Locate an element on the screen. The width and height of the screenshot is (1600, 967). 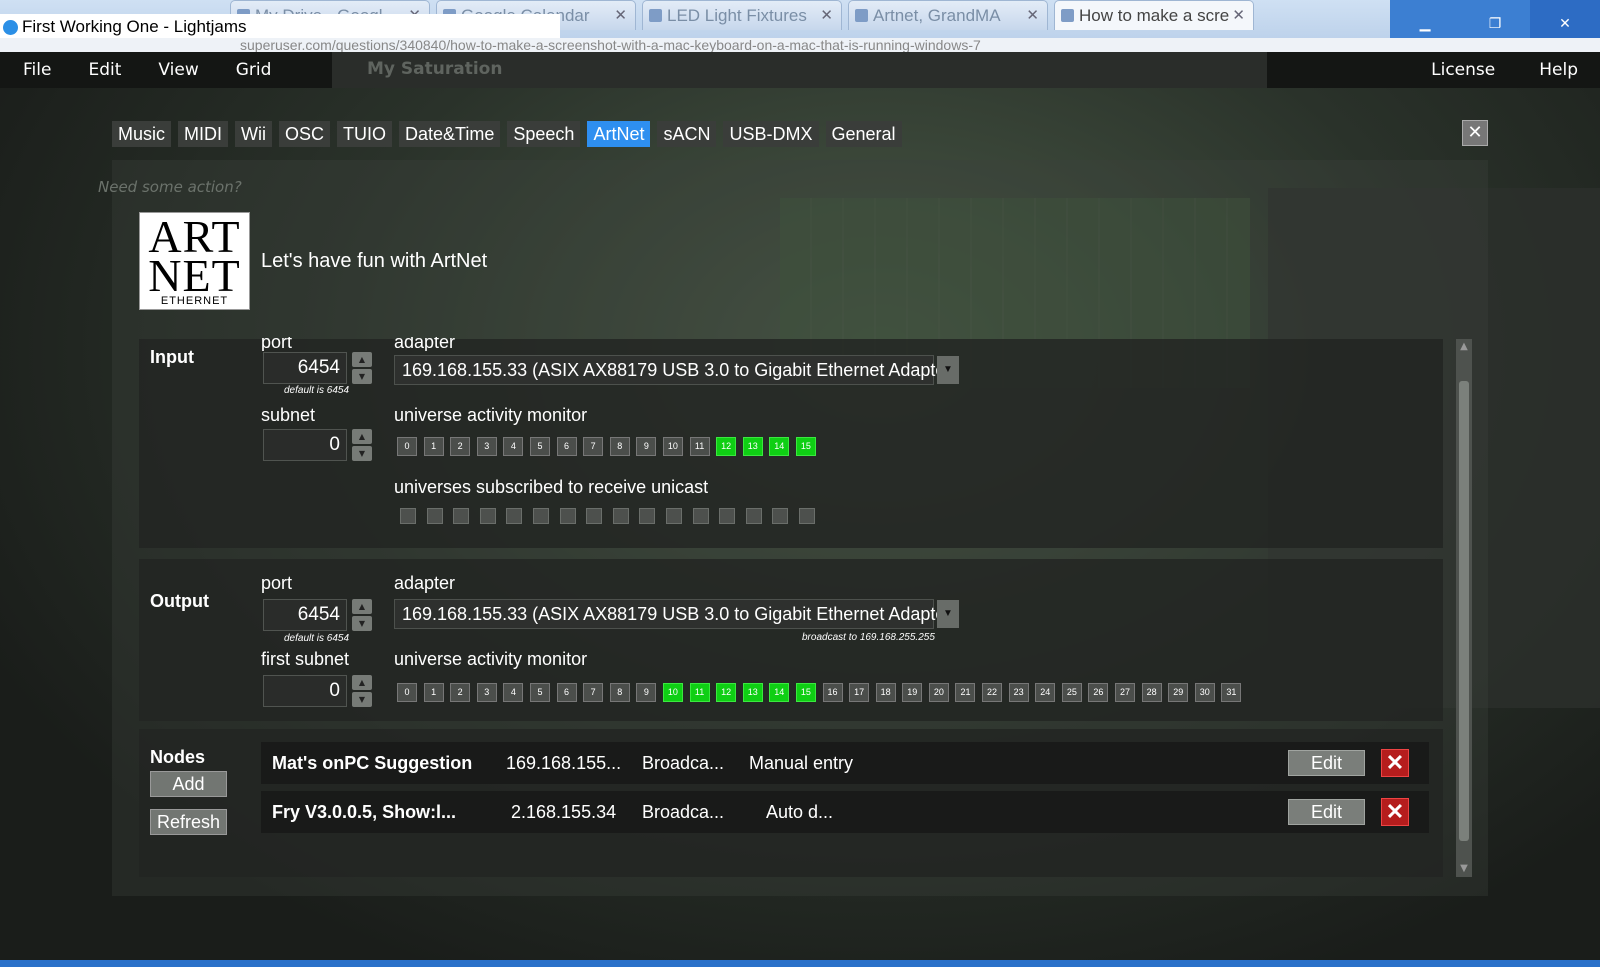
universe-indicator: 9 is located at coordinates (646, 692).